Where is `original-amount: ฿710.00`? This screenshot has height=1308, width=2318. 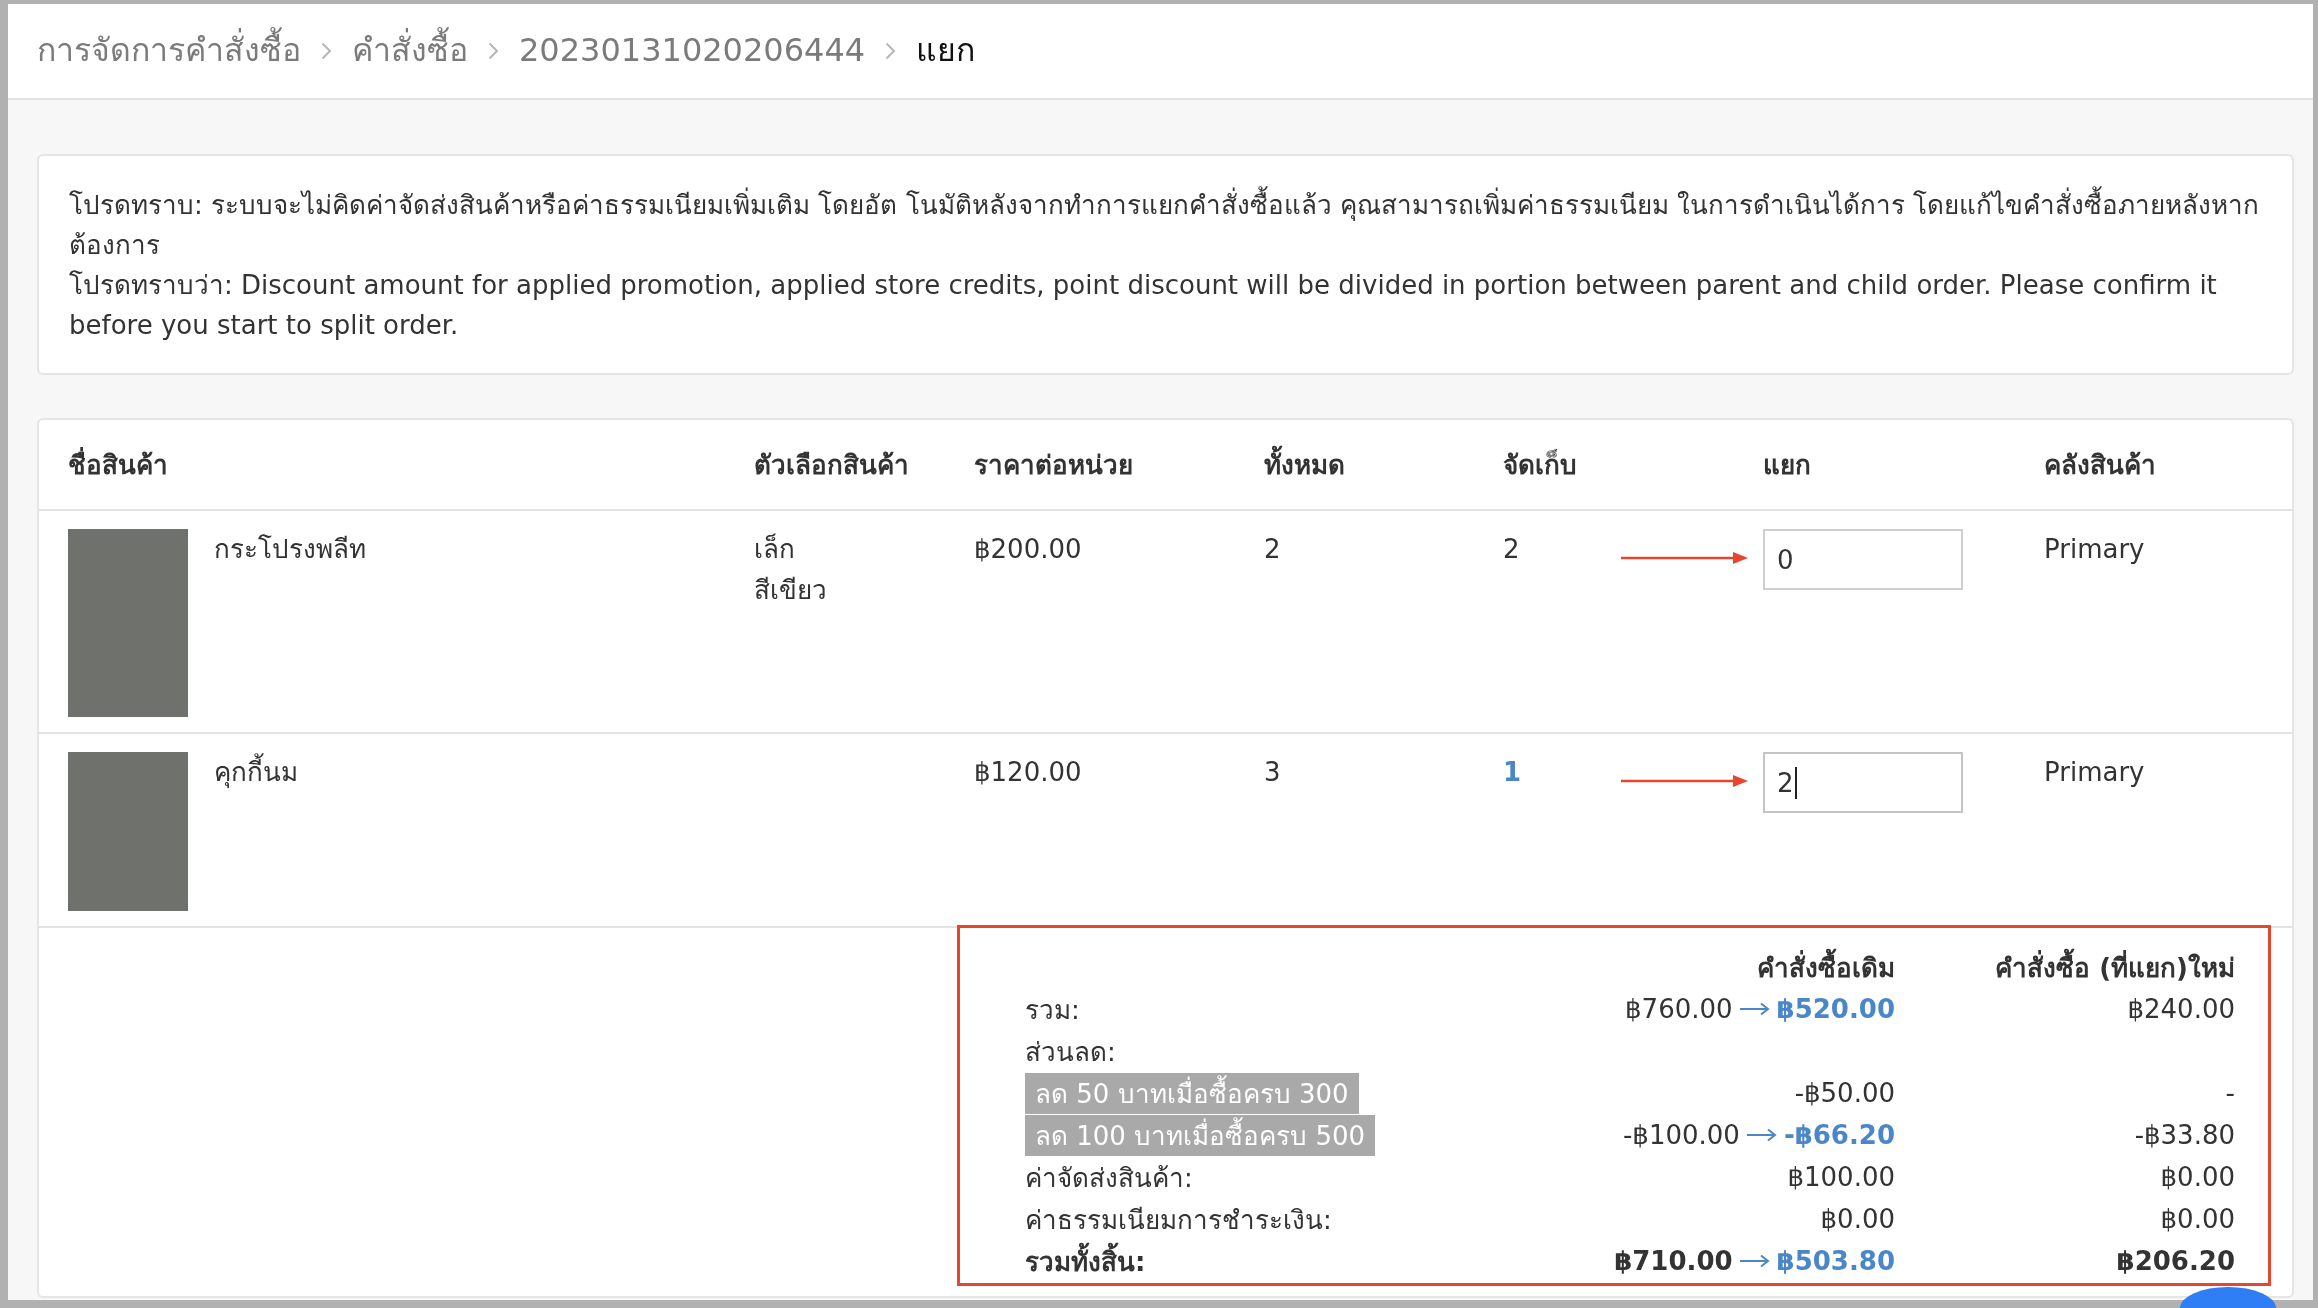 original-amount: ฿710.00 is located at coordinates (1673, 1261).